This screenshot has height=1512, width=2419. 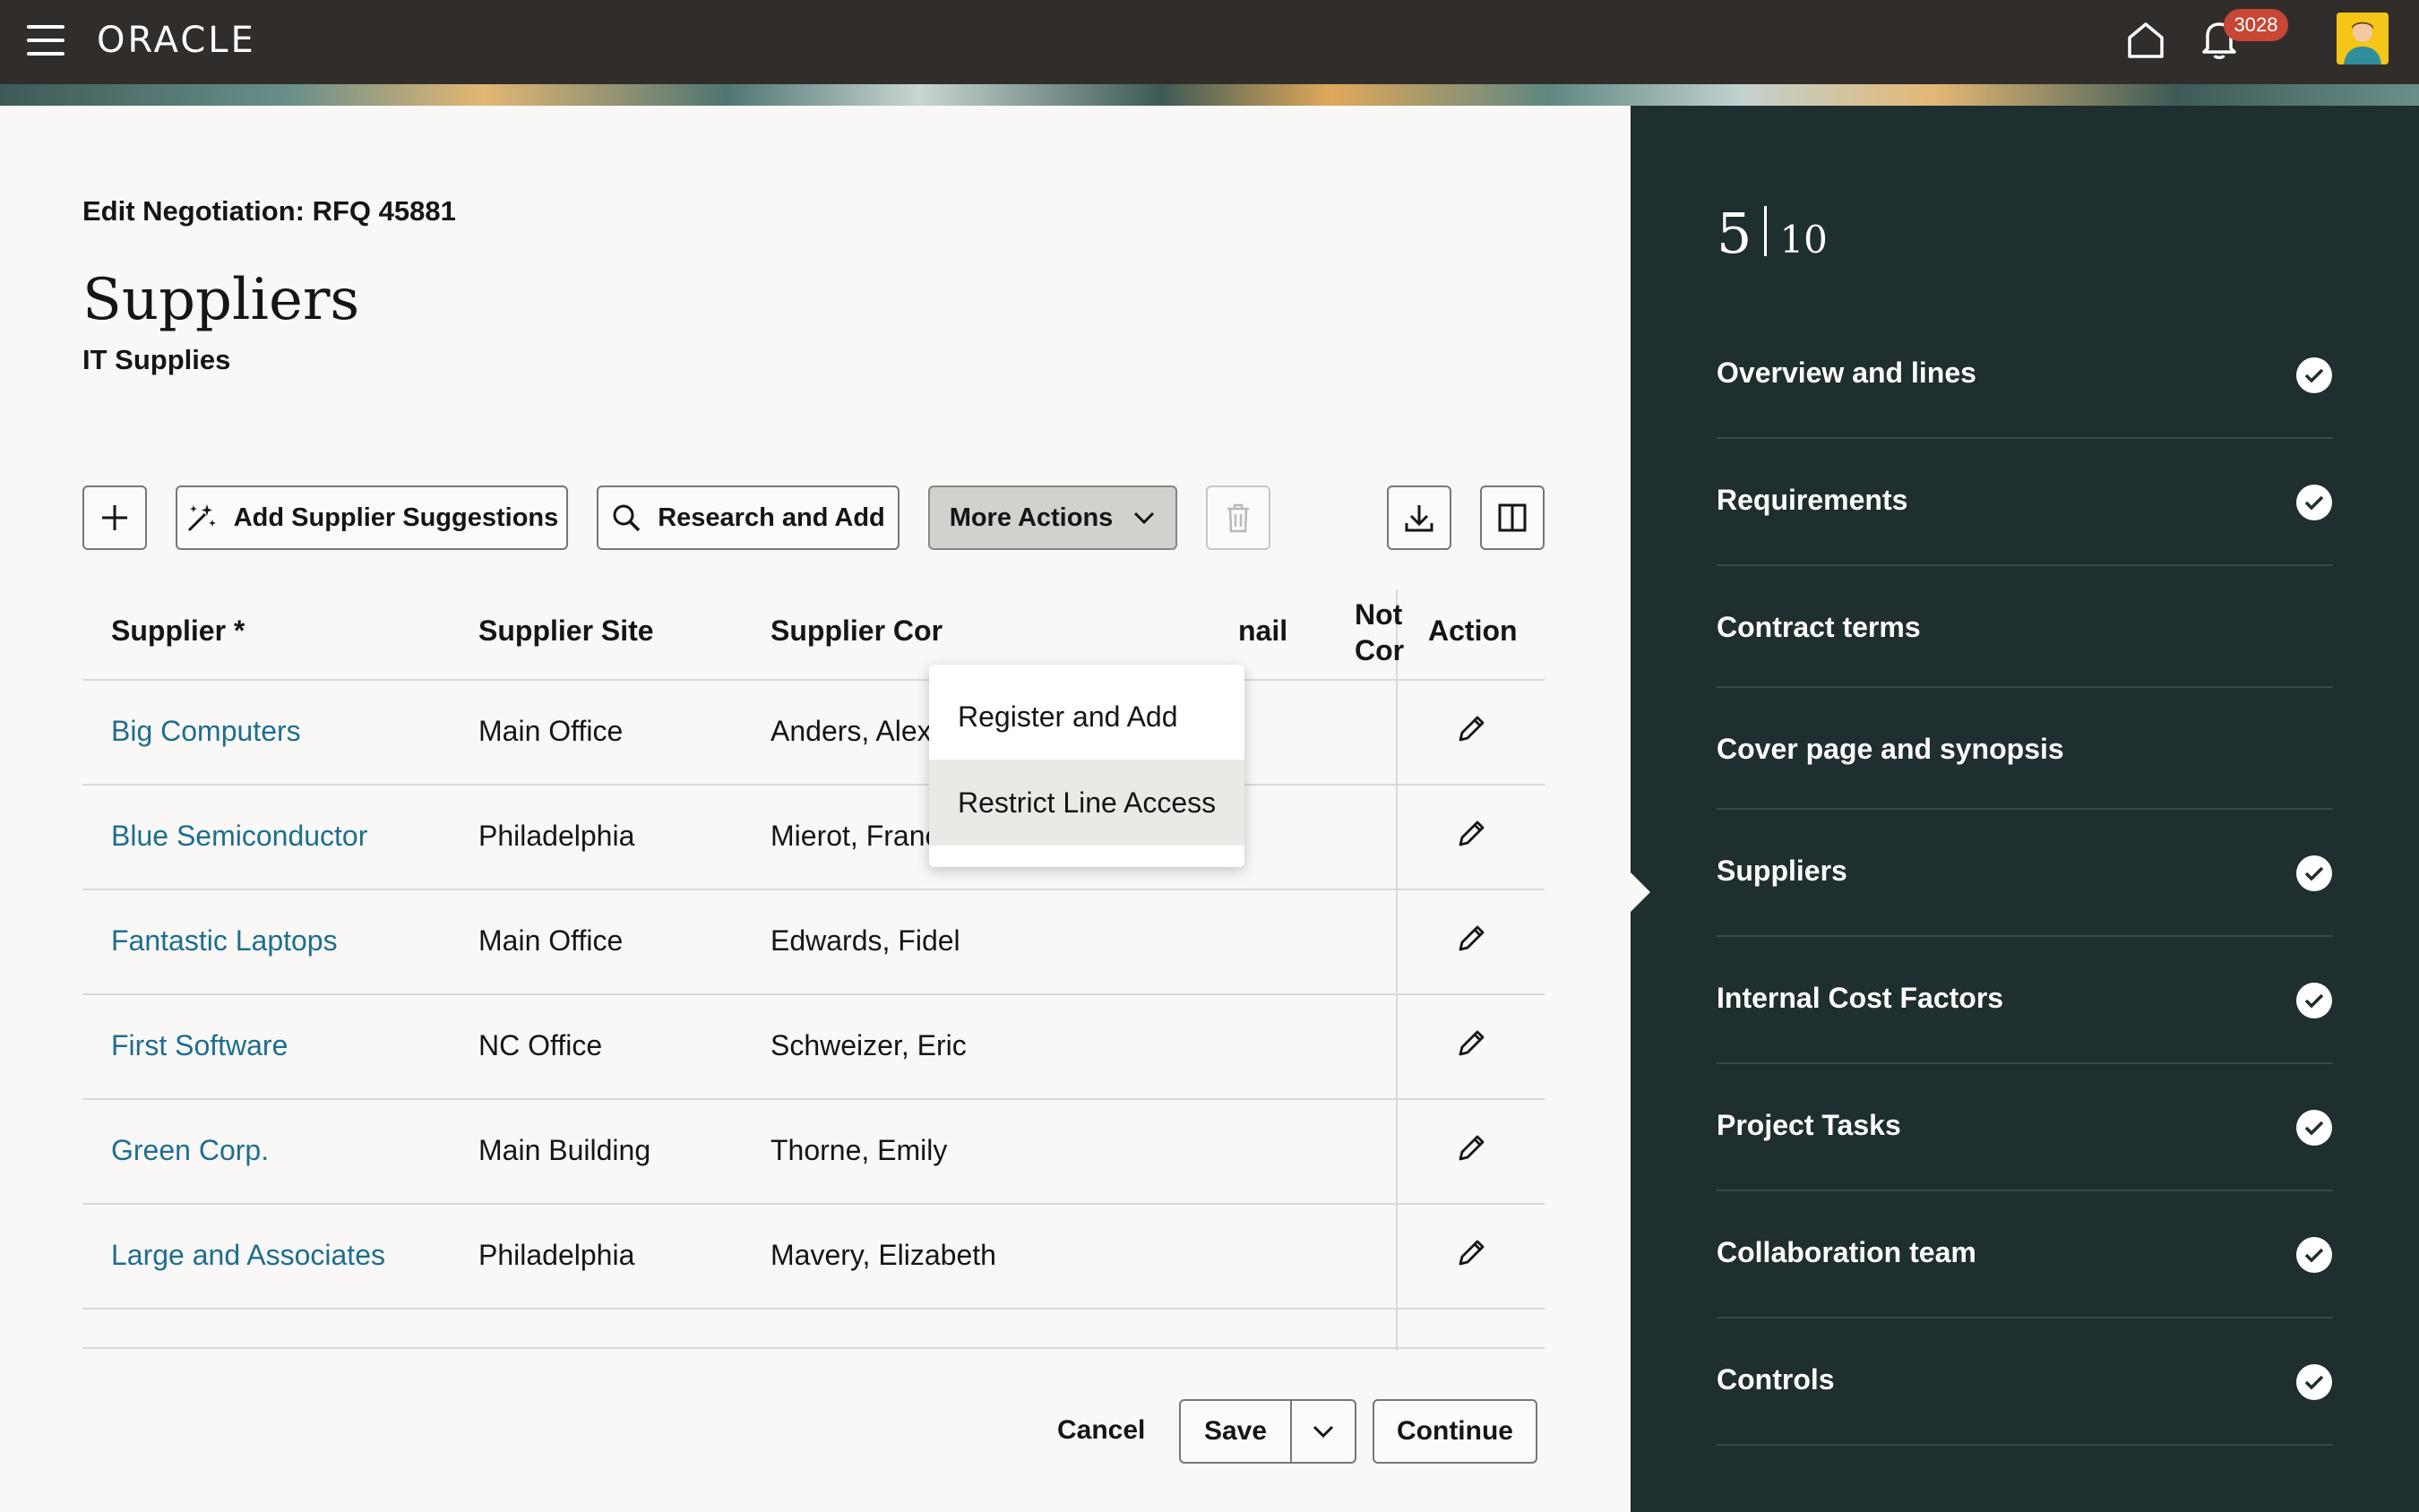 What do you see at coordinates (771, 518) in the screenshot?
I see `research-and-add-label: Research and Add` at bounding box center [771, 518].